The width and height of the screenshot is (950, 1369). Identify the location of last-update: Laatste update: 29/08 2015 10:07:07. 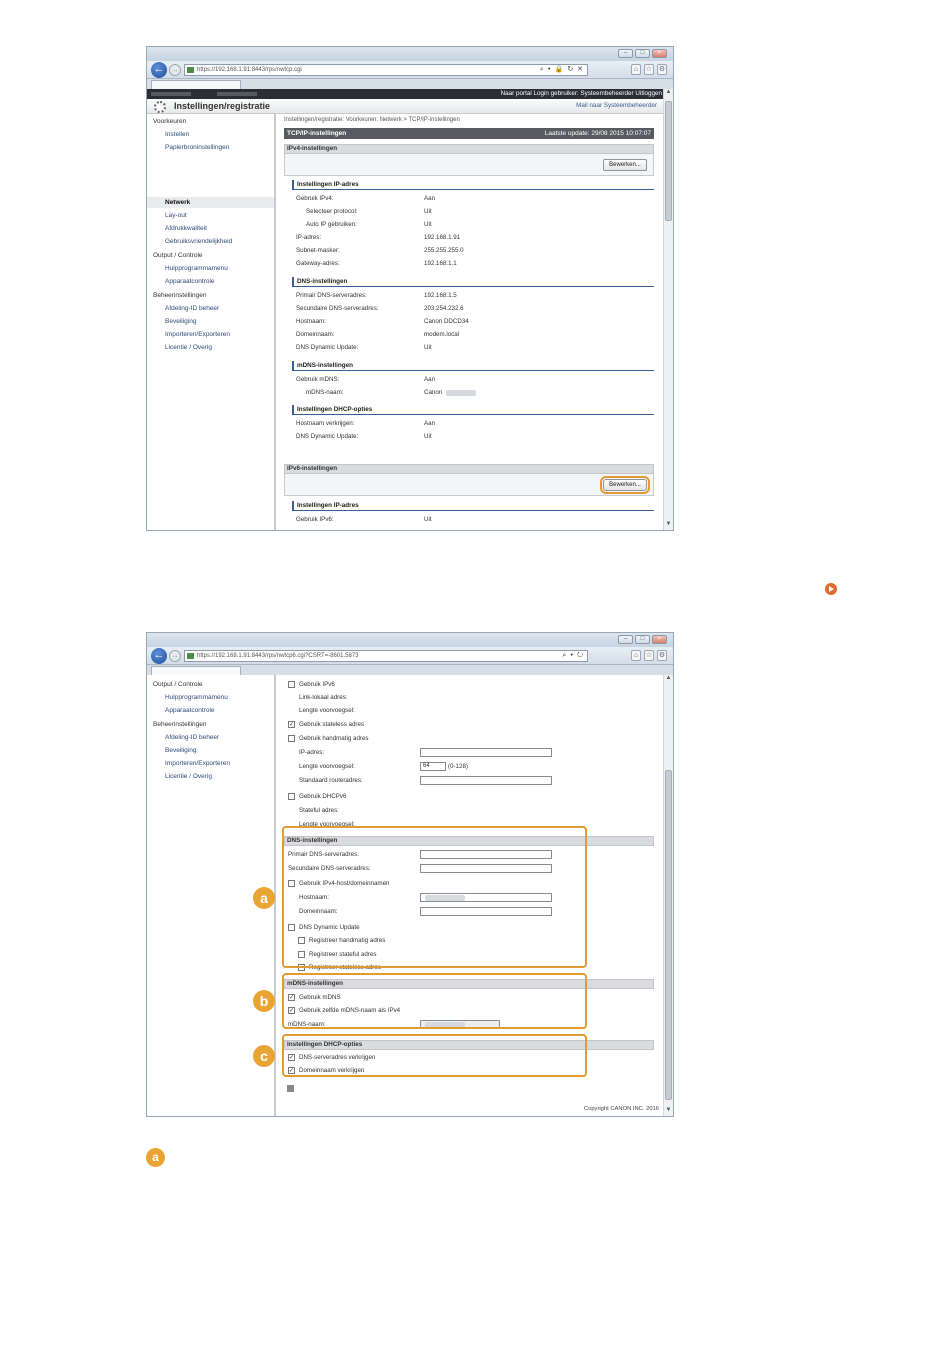
(597, 133).